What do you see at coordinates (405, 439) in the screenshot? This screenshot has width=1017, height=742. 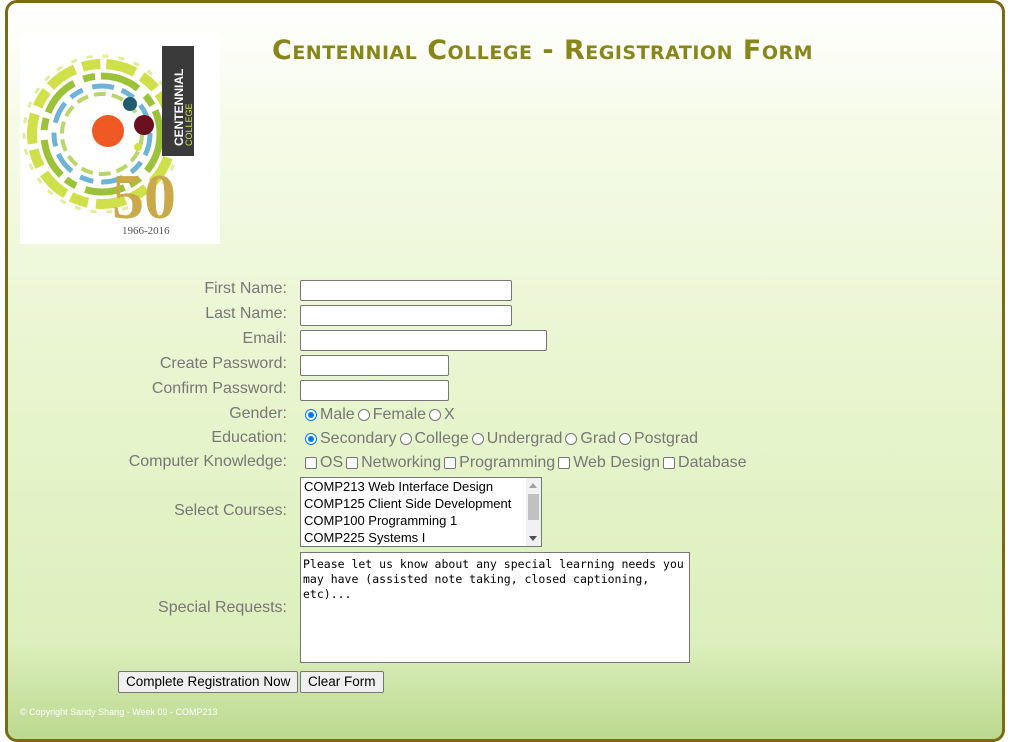 I see `education-college-radio` at bounding box center [405, 439].